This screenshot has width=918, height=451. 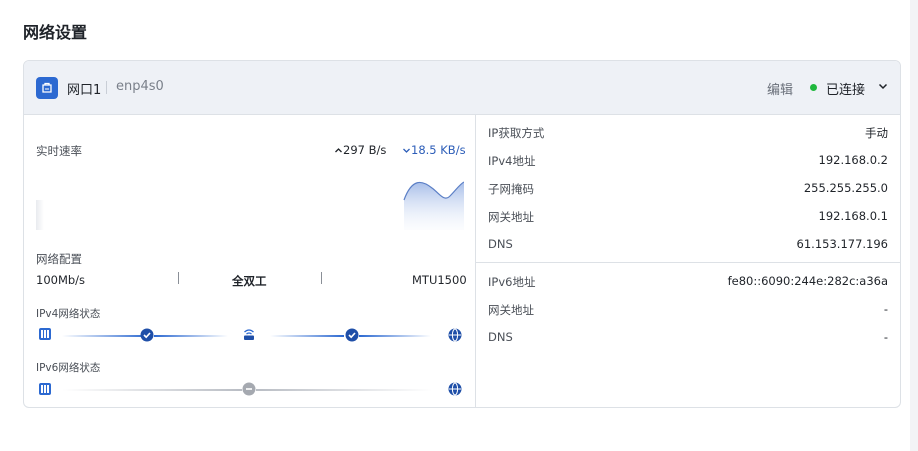 I want to click on row-value: 61.153.177.196, so click(x=842, y=244).